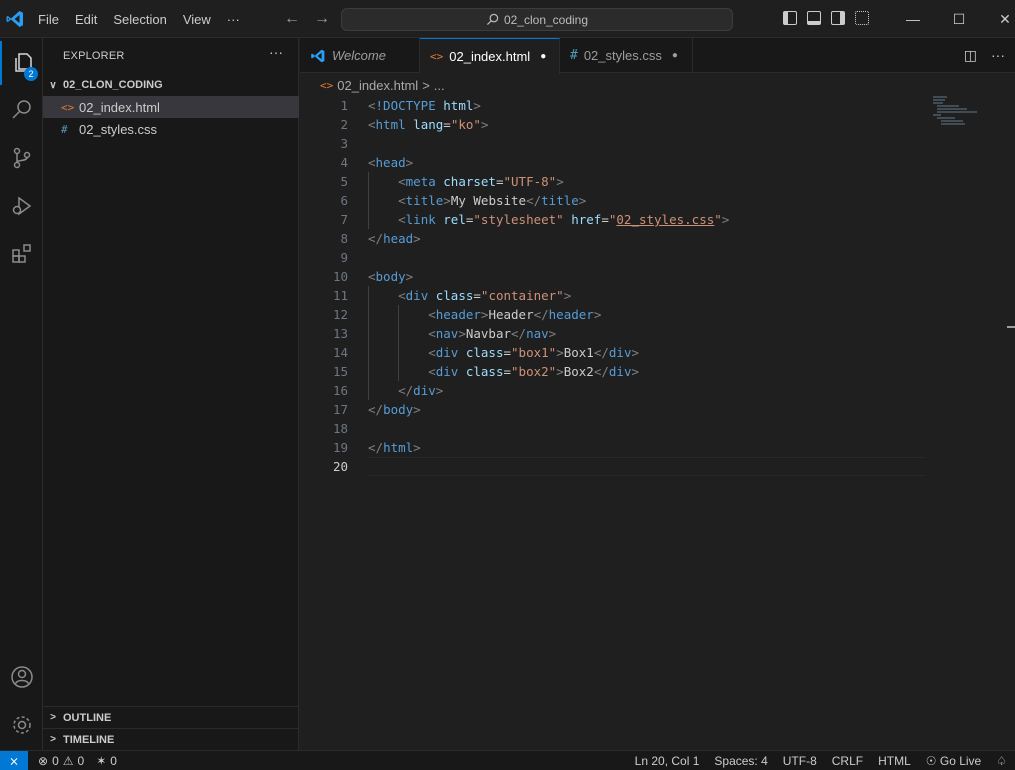 The width and height of the screenshot is (1015, 770). Describe the element at coordinates (998, 19) in the screenshot. I see `close-icon: ✕` at that location.